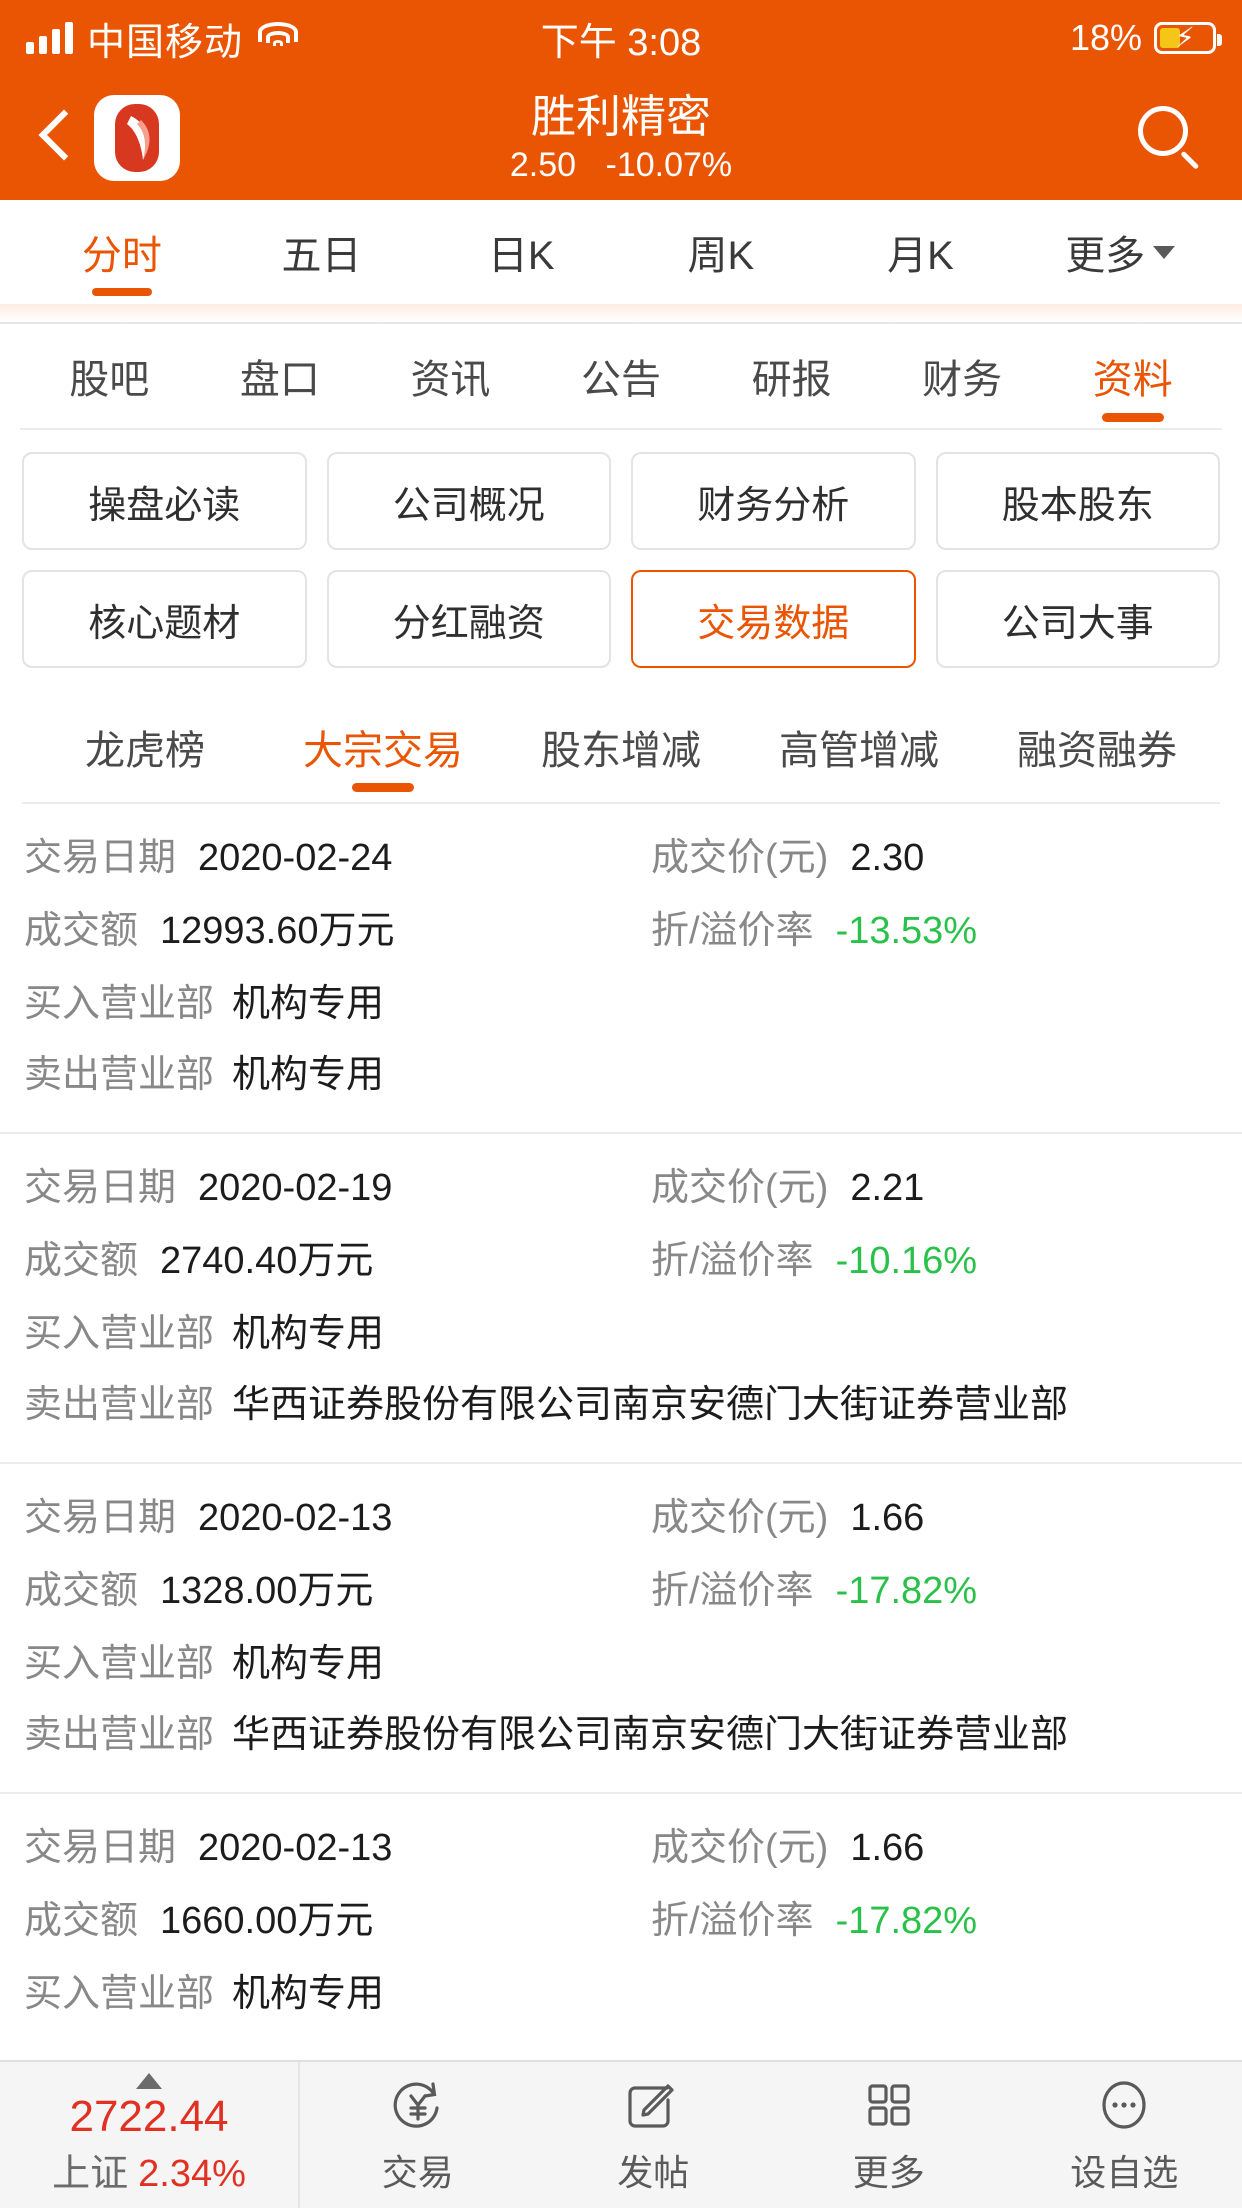 This screenshot has height=2208, width=1242. I want to click on chart-tab-zhouk: 周K, so click(721, 252).